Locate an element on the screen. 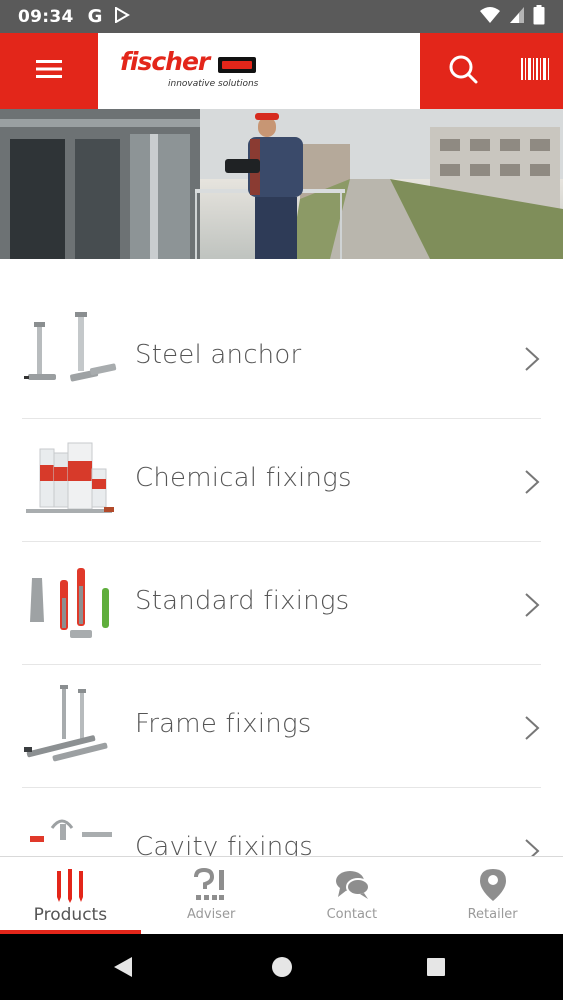 The image size is (563, 1000). category-label: Steel anchor is located at coordinates (218, 355).